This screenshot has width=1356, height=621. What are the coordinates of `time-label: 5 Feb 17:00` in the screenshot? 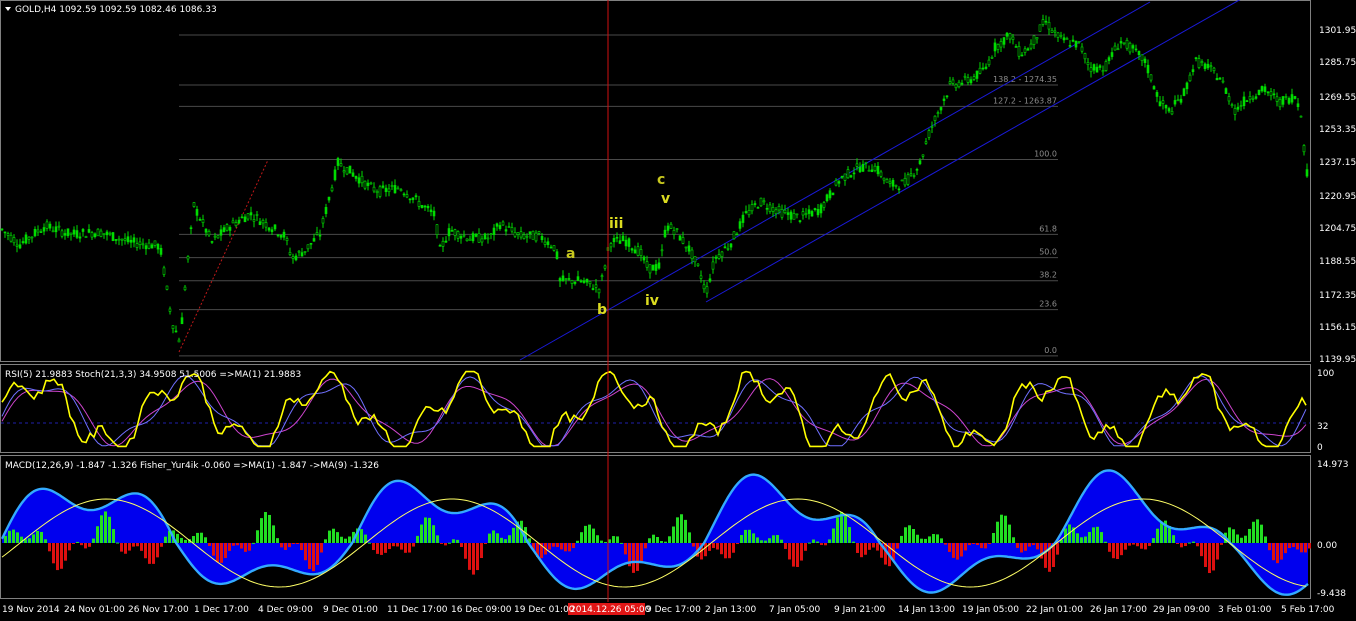 It's located at (1308, 610).